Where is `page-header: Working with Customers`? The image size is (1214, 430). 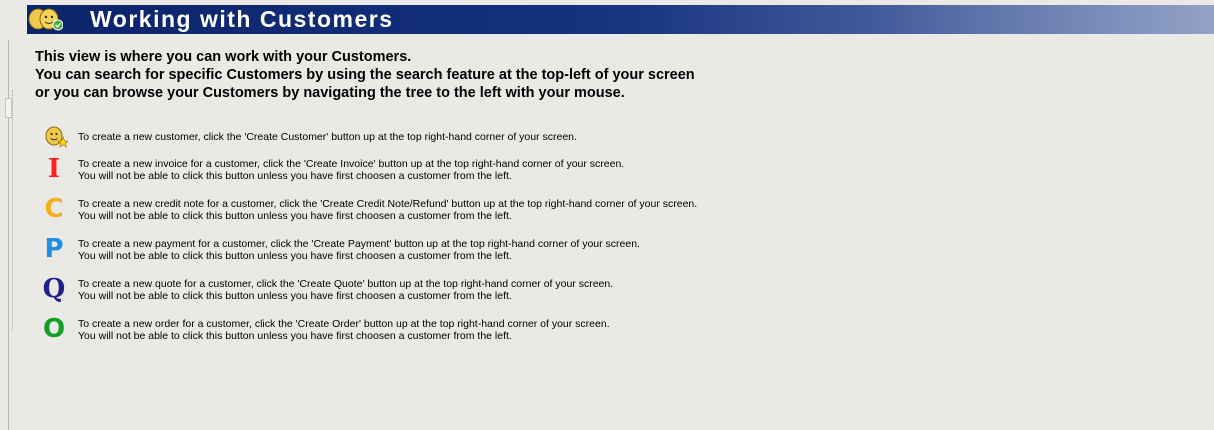
page-header: Working with Customers is located at coordinates (620, 19).